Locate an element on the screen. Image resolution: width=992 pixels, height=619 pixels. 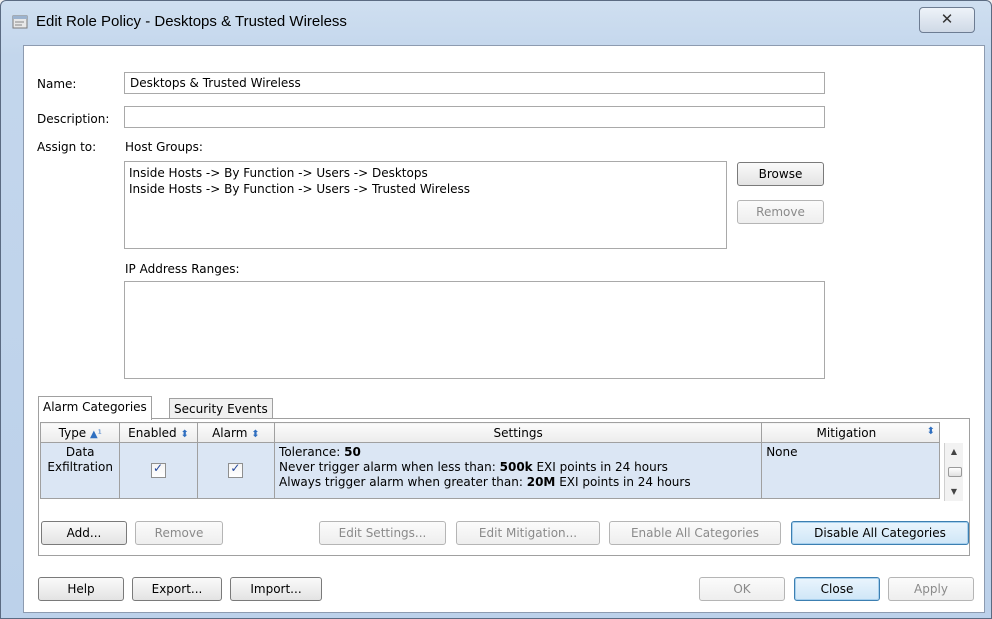
column-header-settings: Settings is located at coordinates (518, 432).